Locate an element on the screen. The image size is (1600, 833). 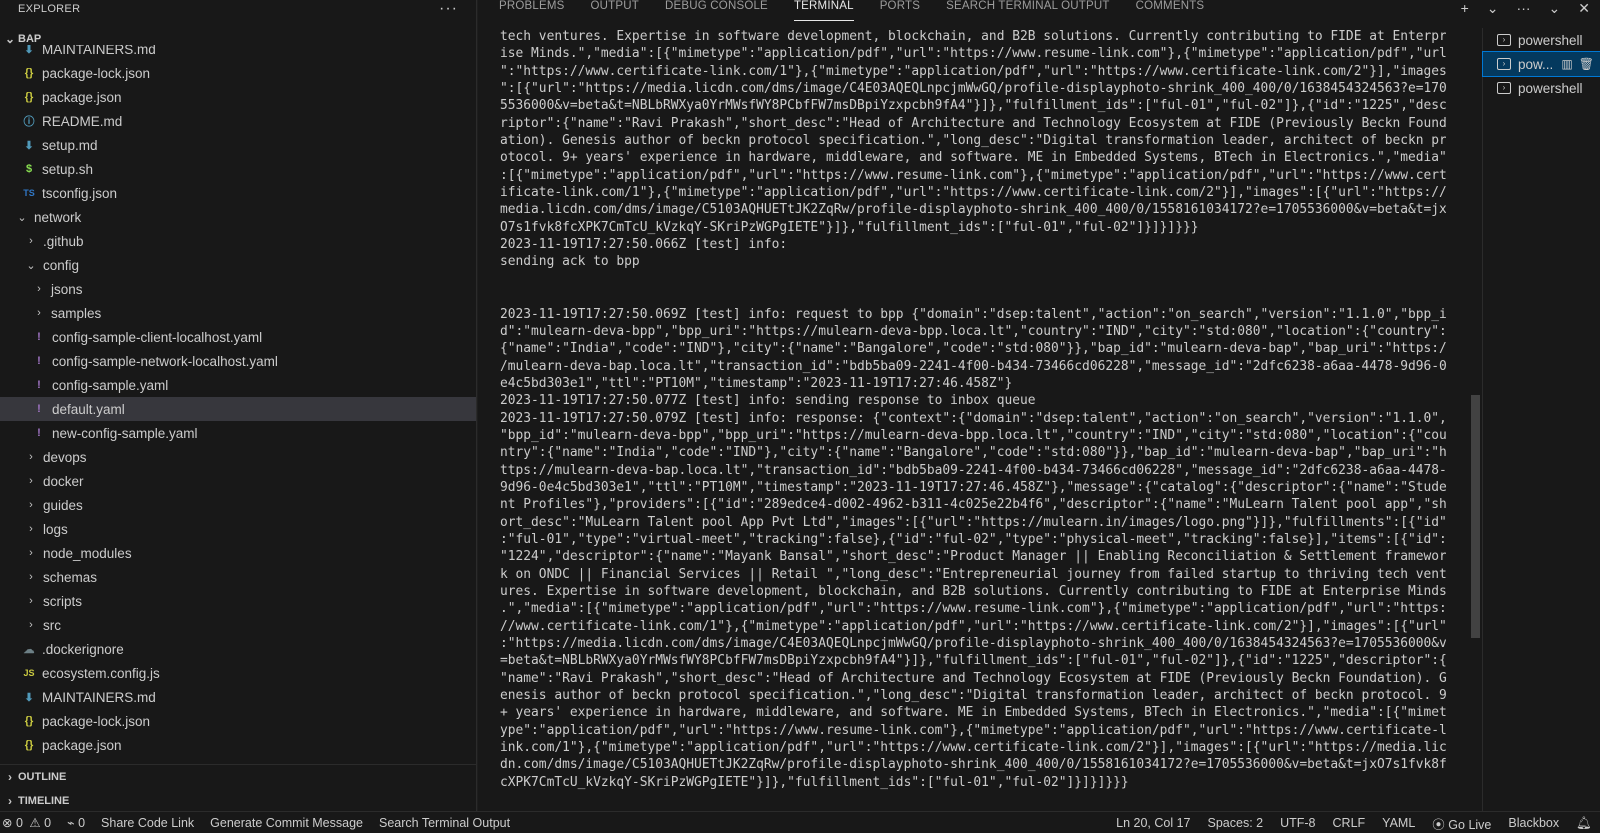
tree-item-label: package.json is located at coordinates (82, 745).